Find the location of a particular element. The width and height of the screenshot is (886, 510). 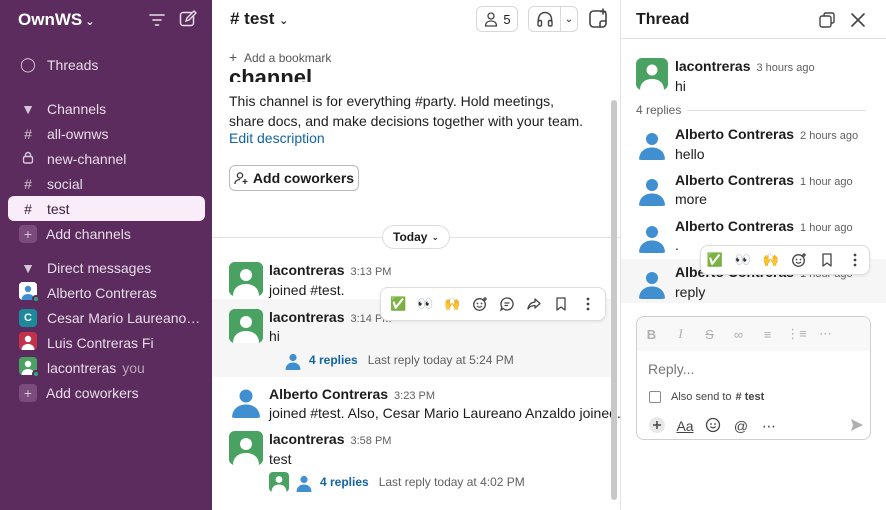

edit-description-link: Edit description is located at coordinates (277, 138).